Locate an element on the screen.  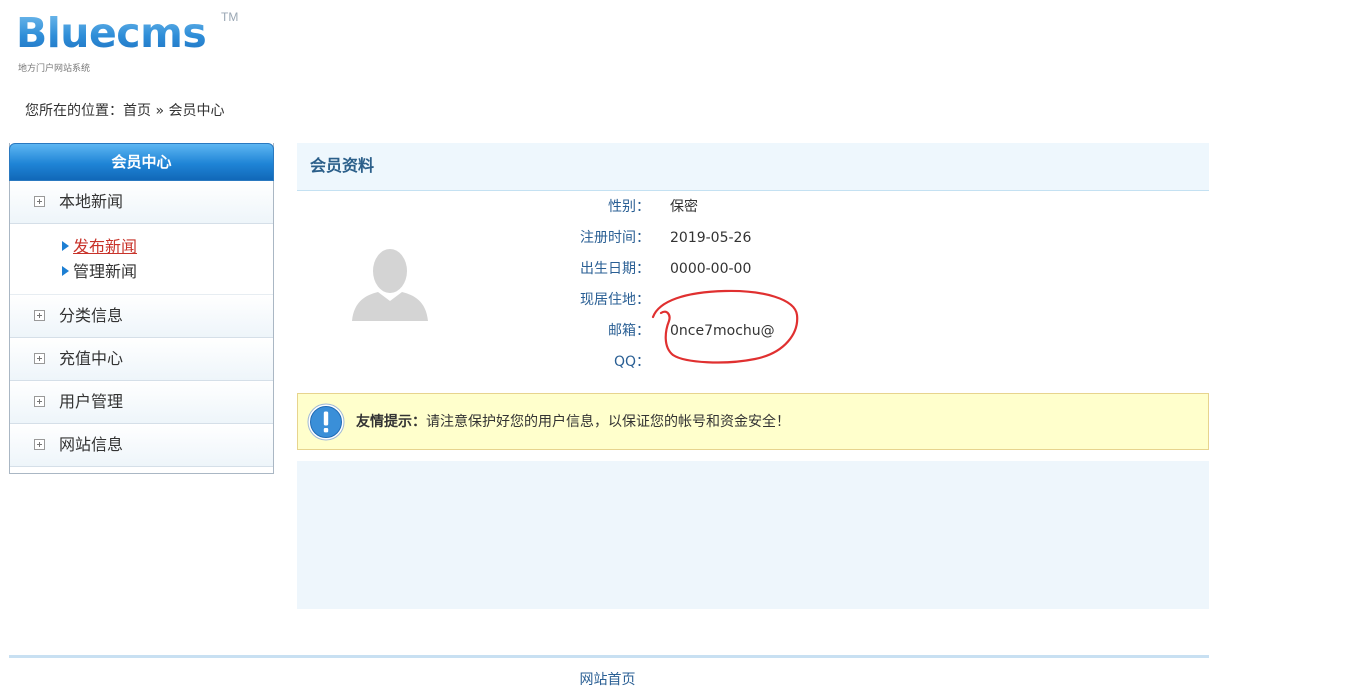
sidebar-group-user-management: 用户管理 is located at coordinates (141, 402).